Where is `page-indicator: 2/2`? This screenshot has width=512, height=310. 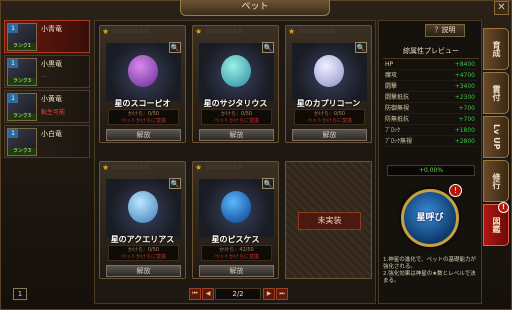 page-indicator: 2/2 is located at coordinates (238, 294).